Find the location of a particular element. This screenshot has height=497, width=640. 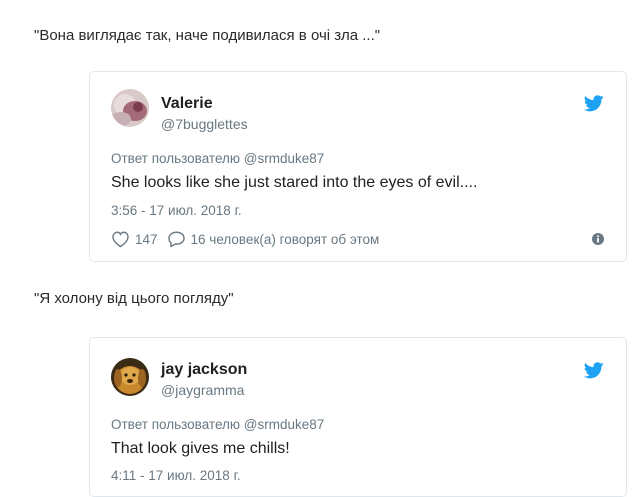

tweet-timestamp: 4:11 - 17 июл. 2018 г. is located at coordinates (176, 475).